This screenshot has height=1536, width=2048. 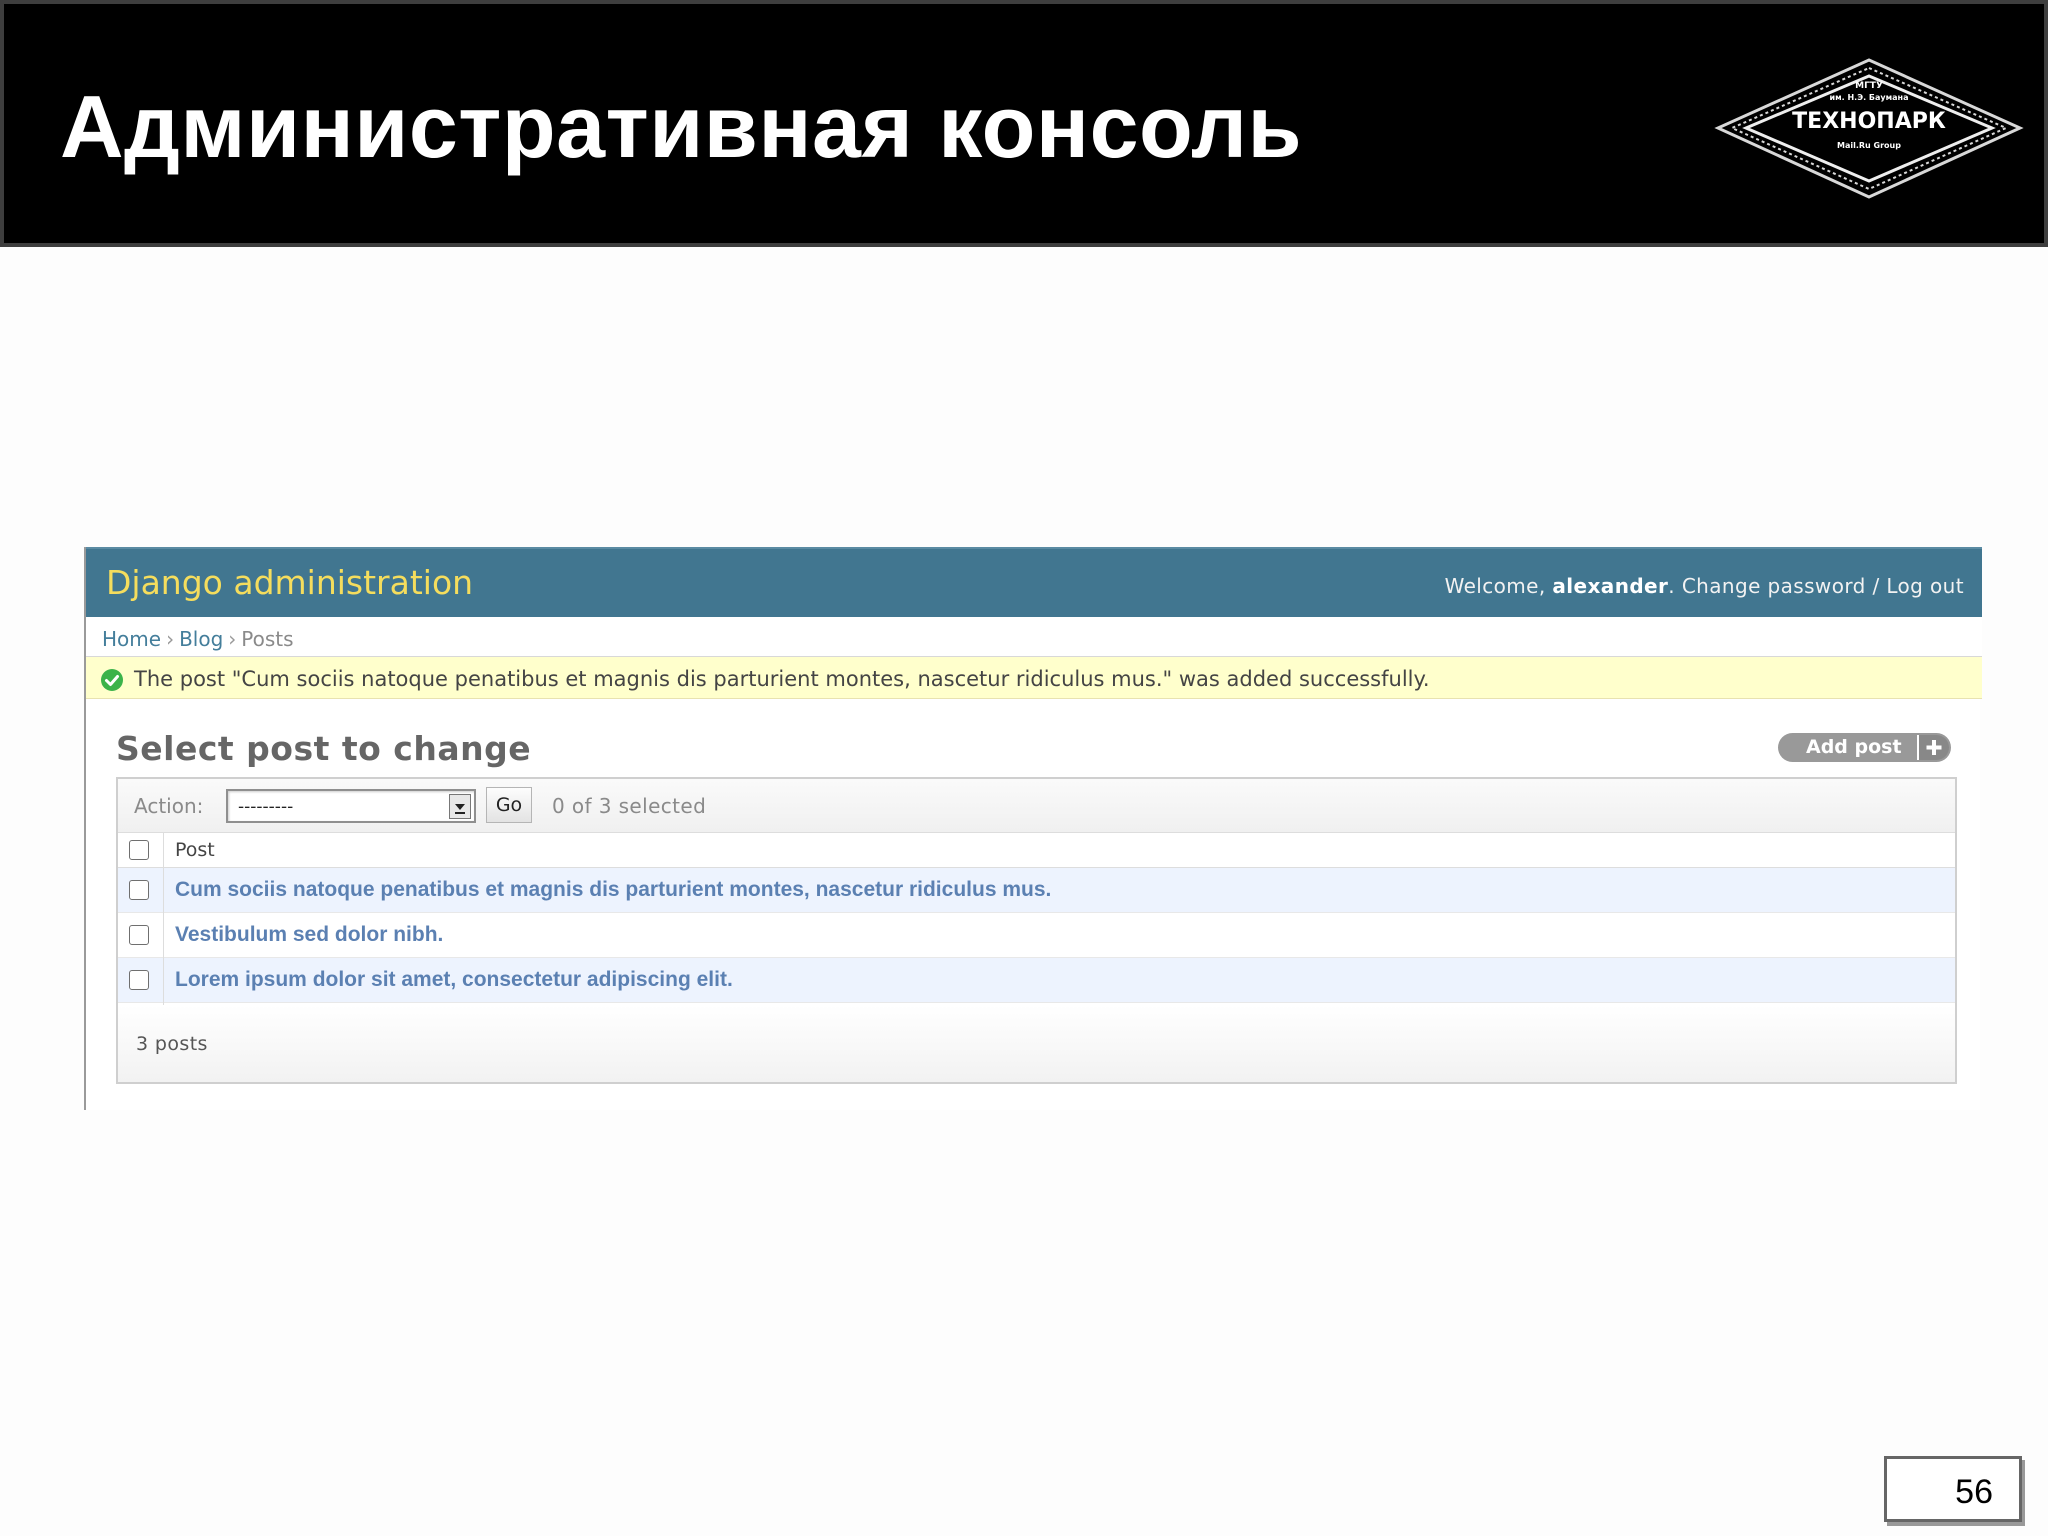 I want to click on action-select: ---------, so click(x=351, y=806).